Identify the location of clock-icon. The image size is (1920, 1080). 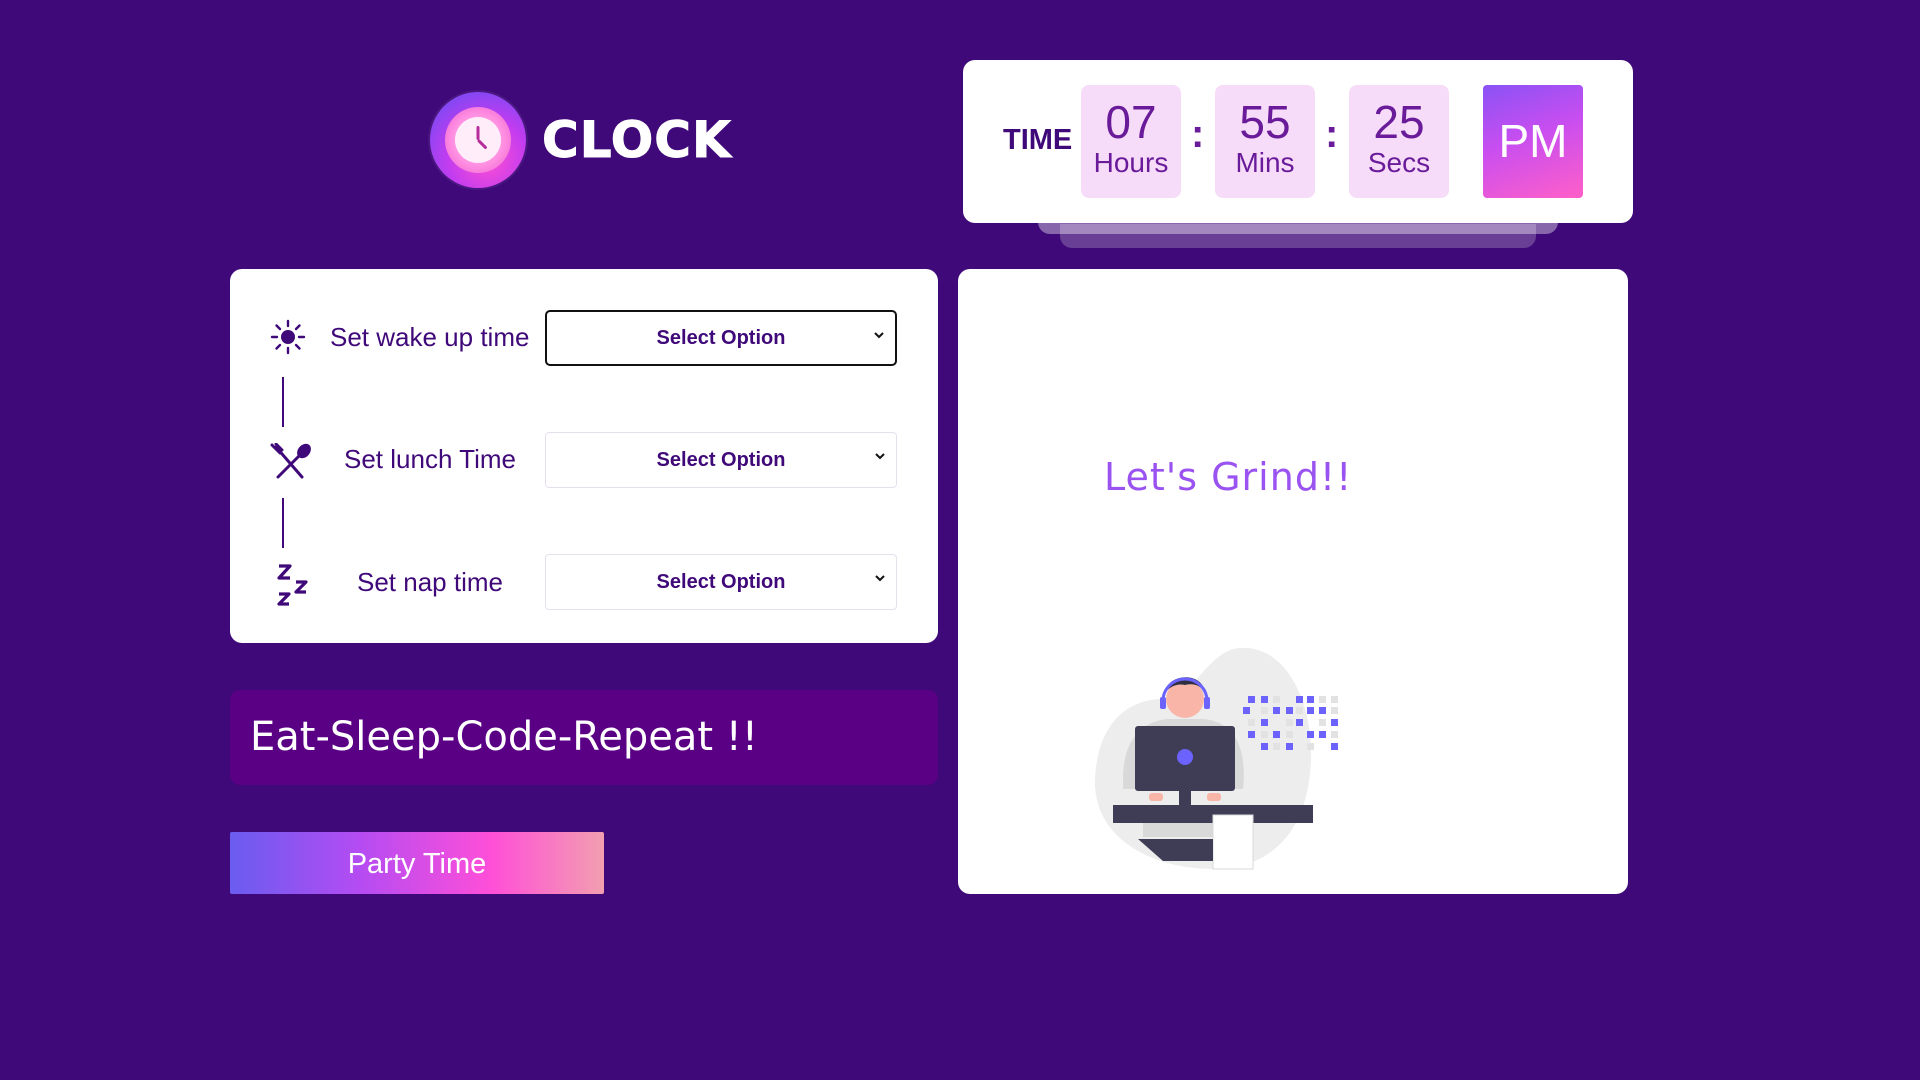
(478, 140).